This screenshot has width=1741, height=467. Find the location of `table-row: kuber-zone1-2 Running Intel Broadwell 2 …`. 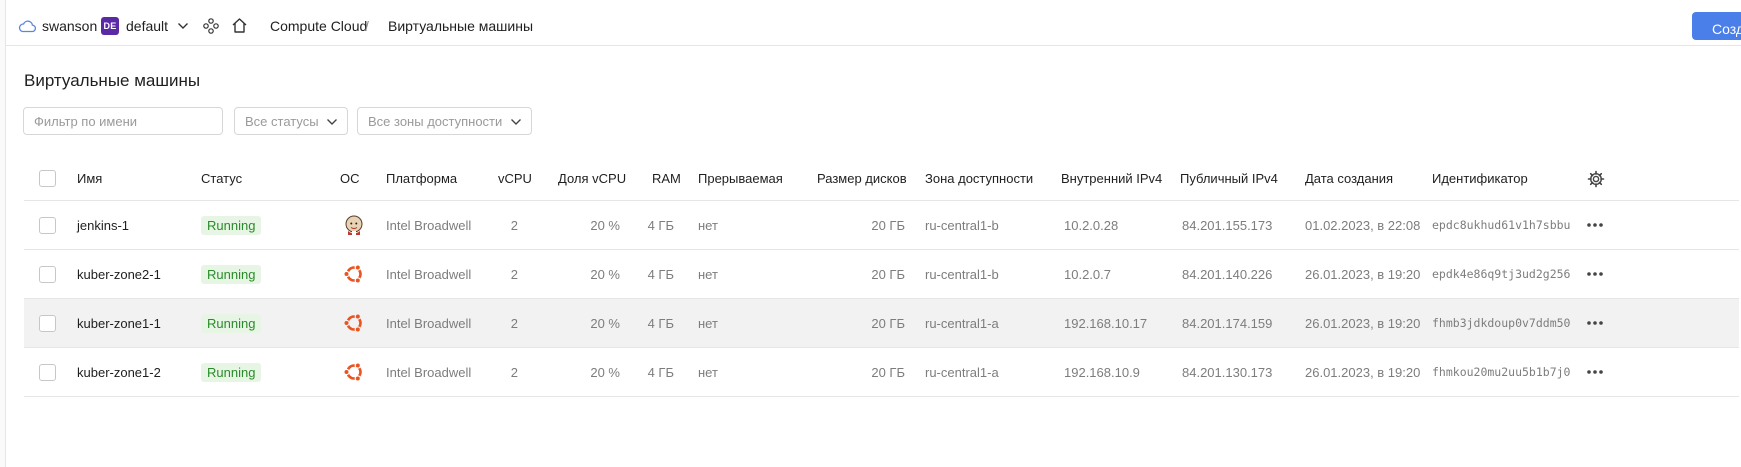

table-row: kuber-zone1-2 Running Intel Broadwell 2 … is located at coordinates (881, 372).